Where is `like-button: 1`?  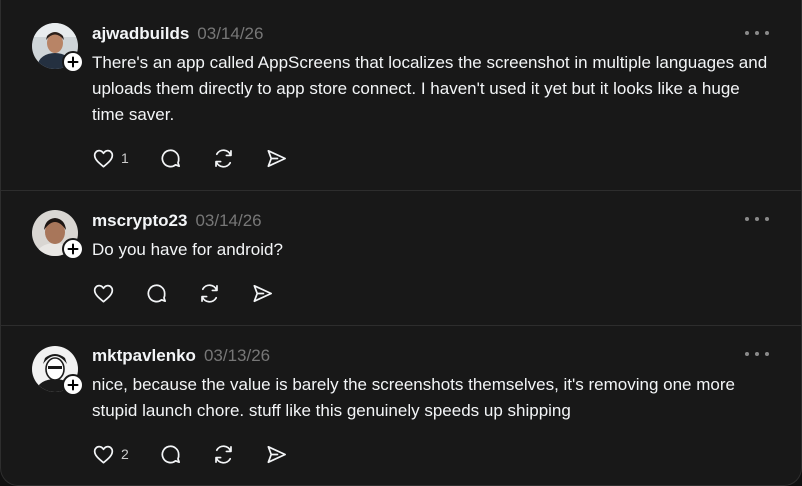
like-button: 1 is located at coordinates (110, 158).